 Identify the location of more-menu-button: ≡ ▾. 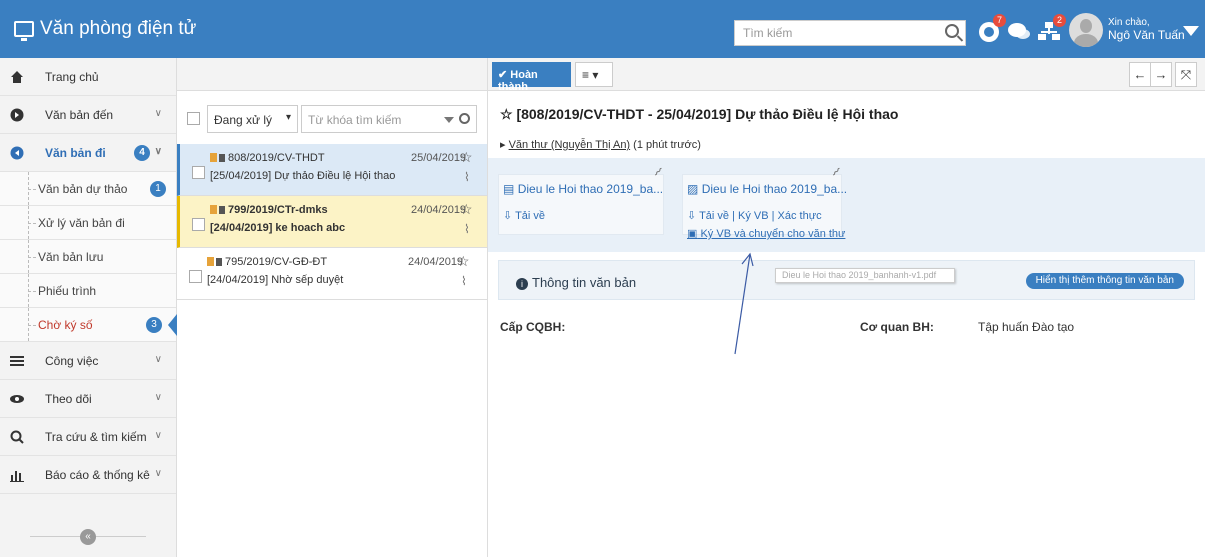
(594, 74).